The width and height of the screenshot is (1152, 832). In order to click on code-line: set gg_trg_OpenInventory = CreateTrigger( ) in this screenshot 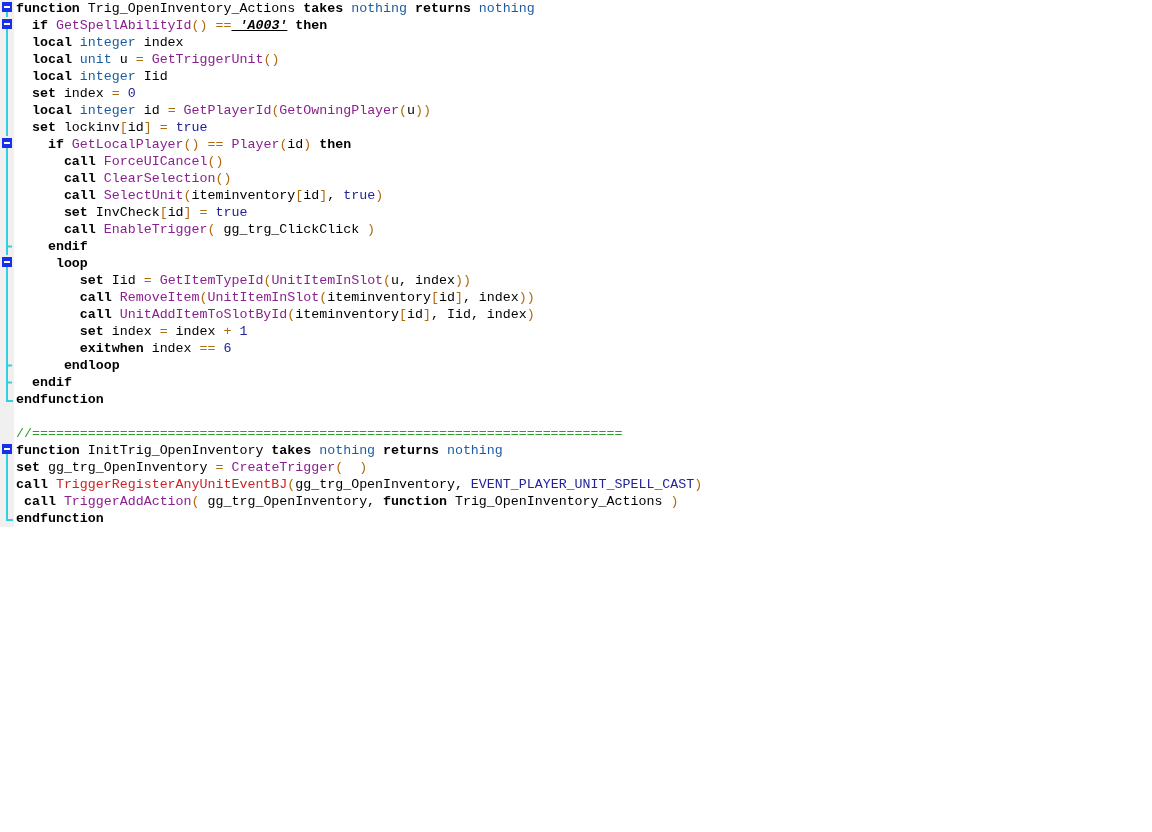, I will do `click(192, 467)`.